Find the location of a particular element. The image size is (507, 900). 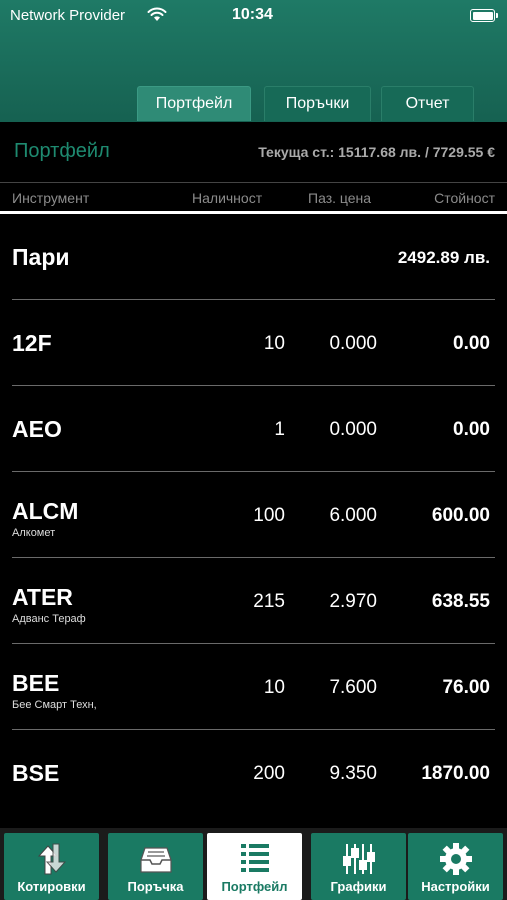

value: 638.55 is located at coordinates (460, 601).